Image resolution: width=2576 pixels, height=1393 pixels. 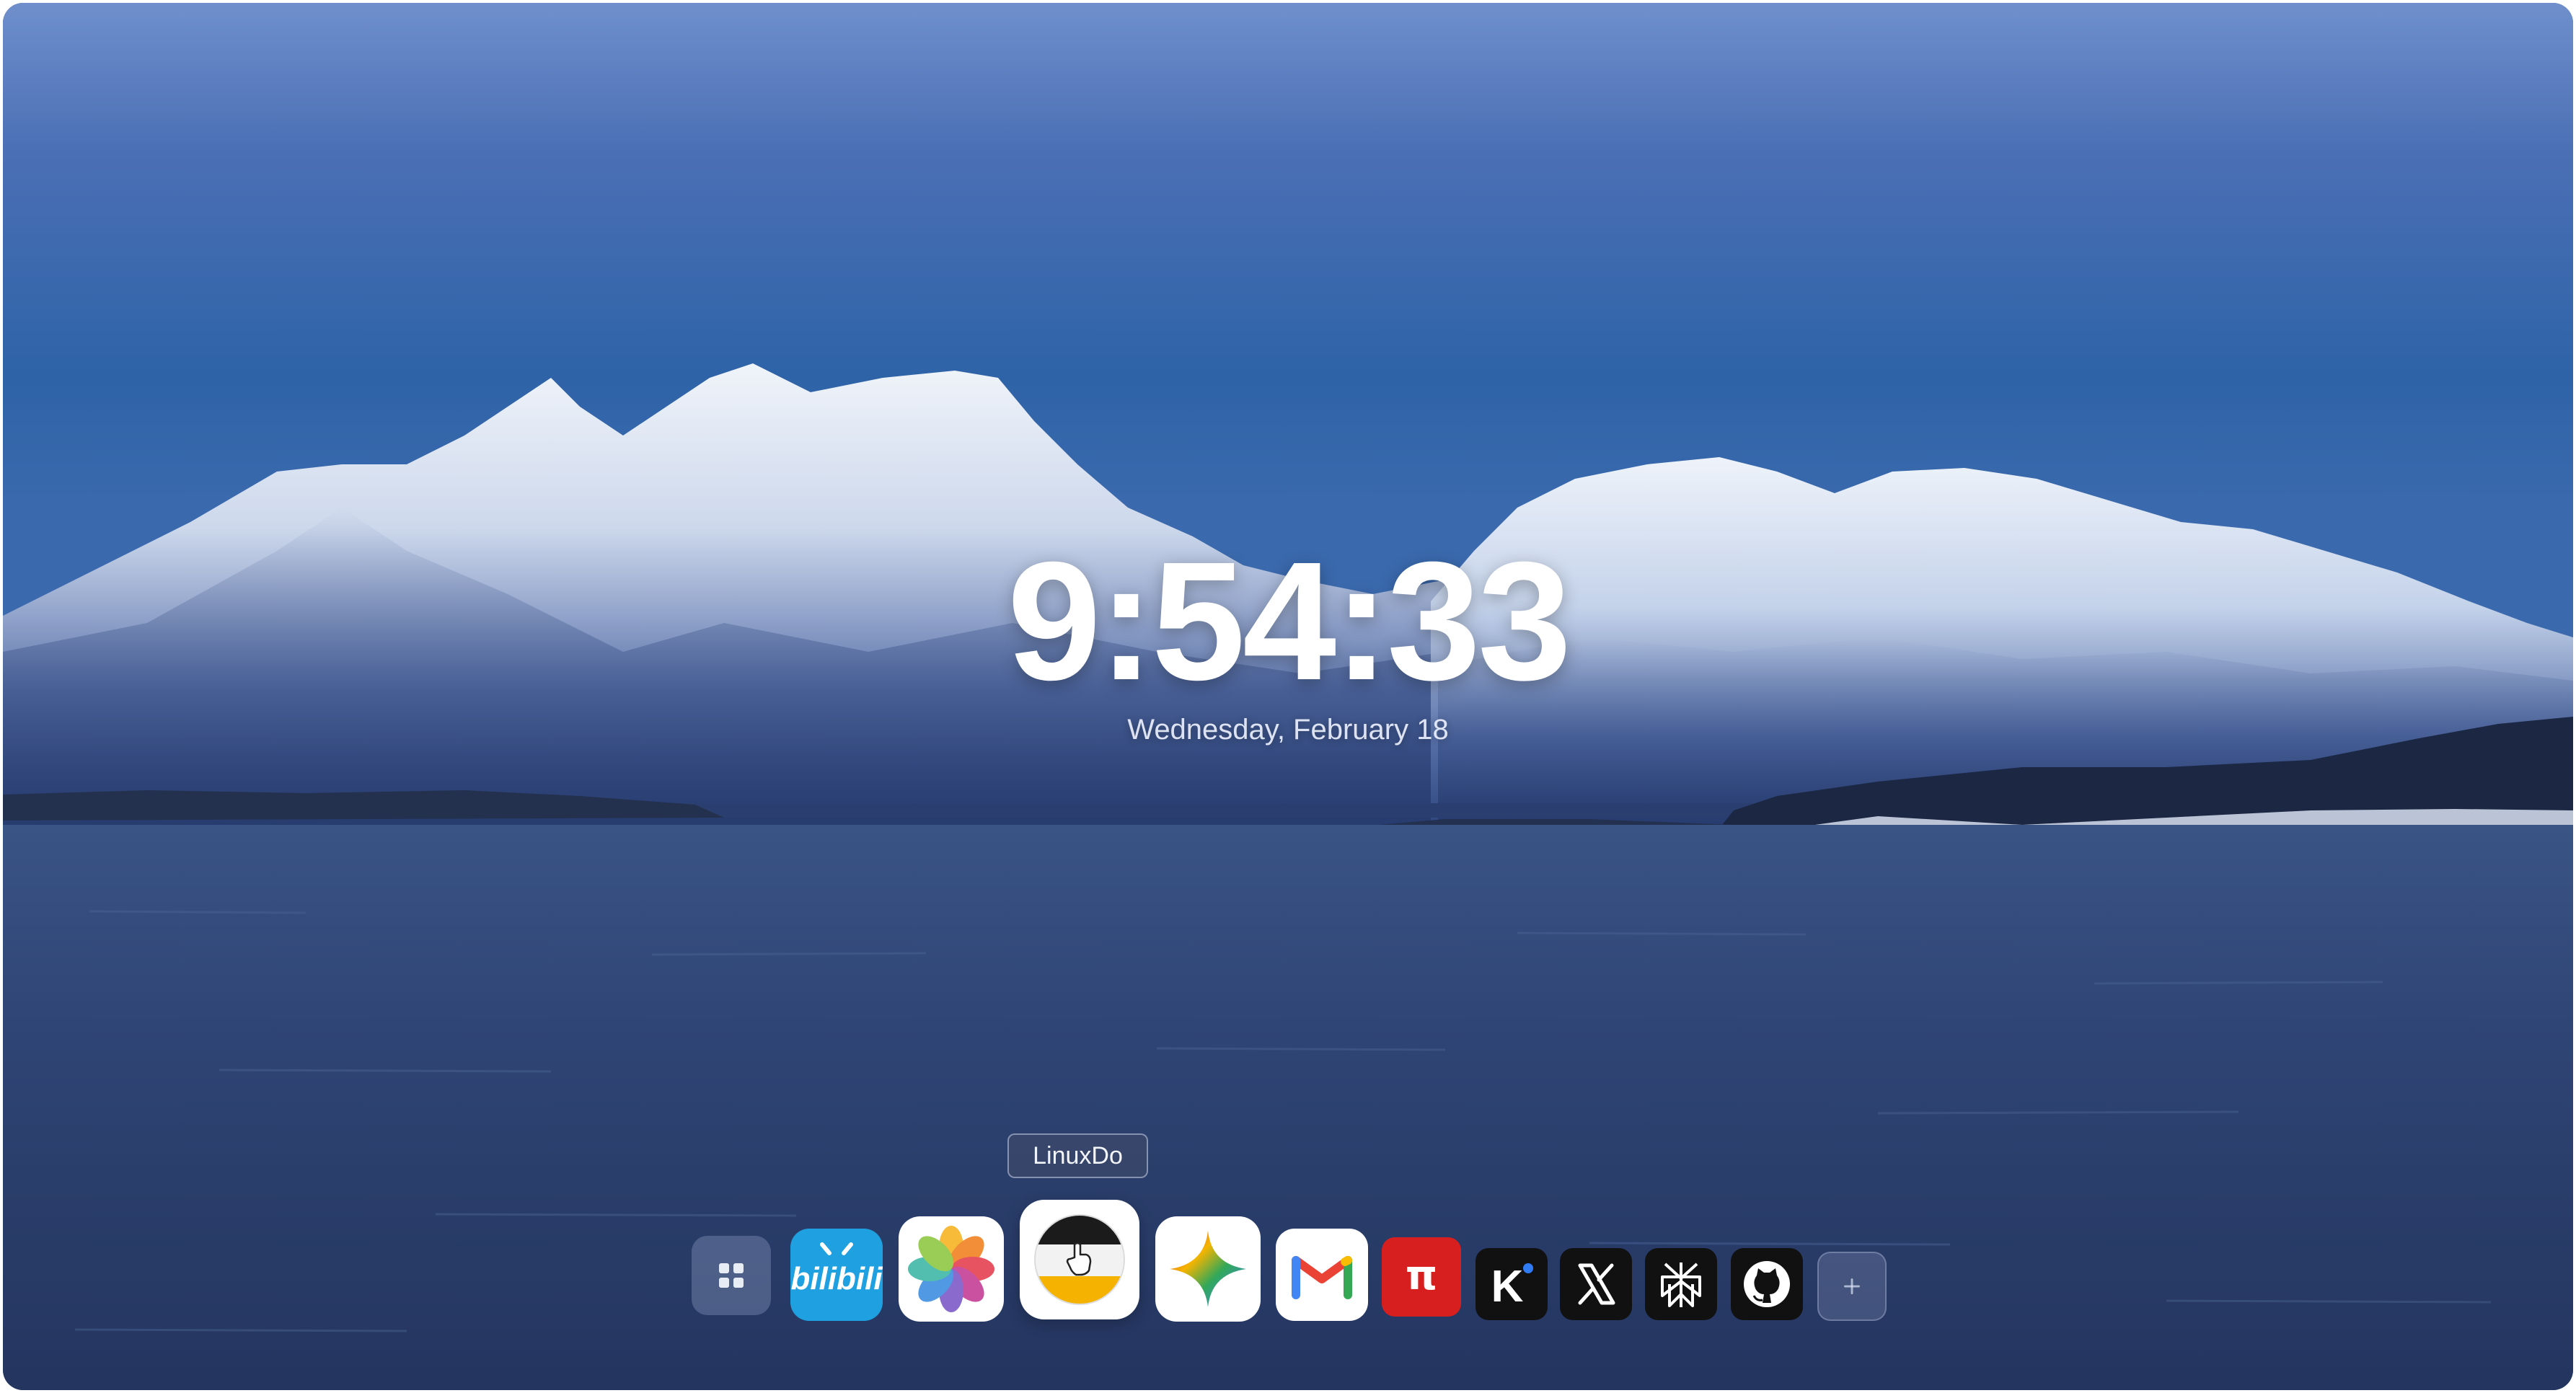 What do you see at coordinates (1289, 620) in the screenshot?
I see `clock-time: 9:54:33` at bounding box center [1289, 620].